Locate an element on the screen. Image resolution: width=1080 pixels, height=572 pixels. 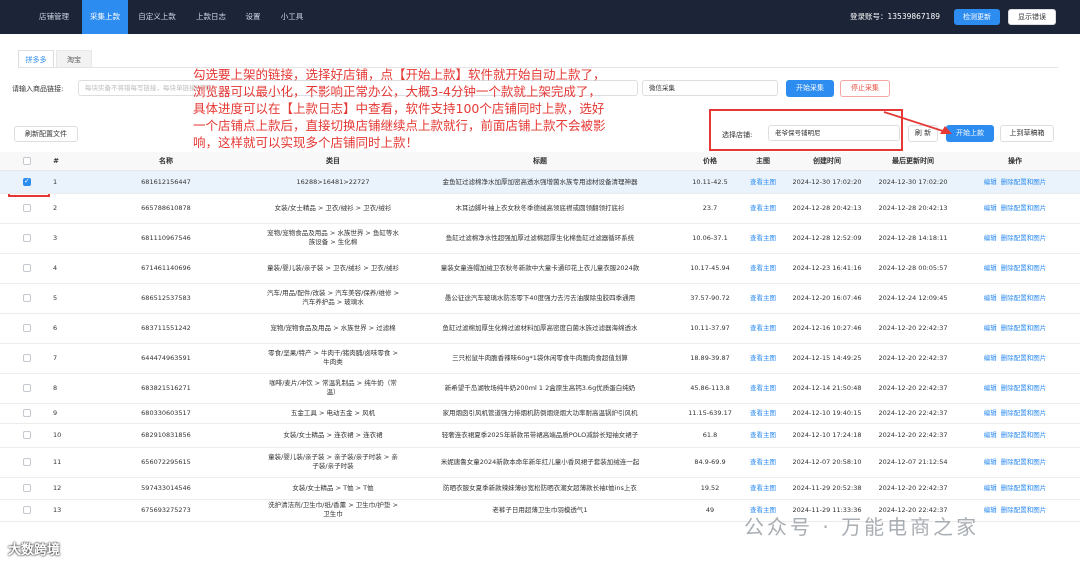
cell-price: 23.7 is located at coordinates (710, 207).